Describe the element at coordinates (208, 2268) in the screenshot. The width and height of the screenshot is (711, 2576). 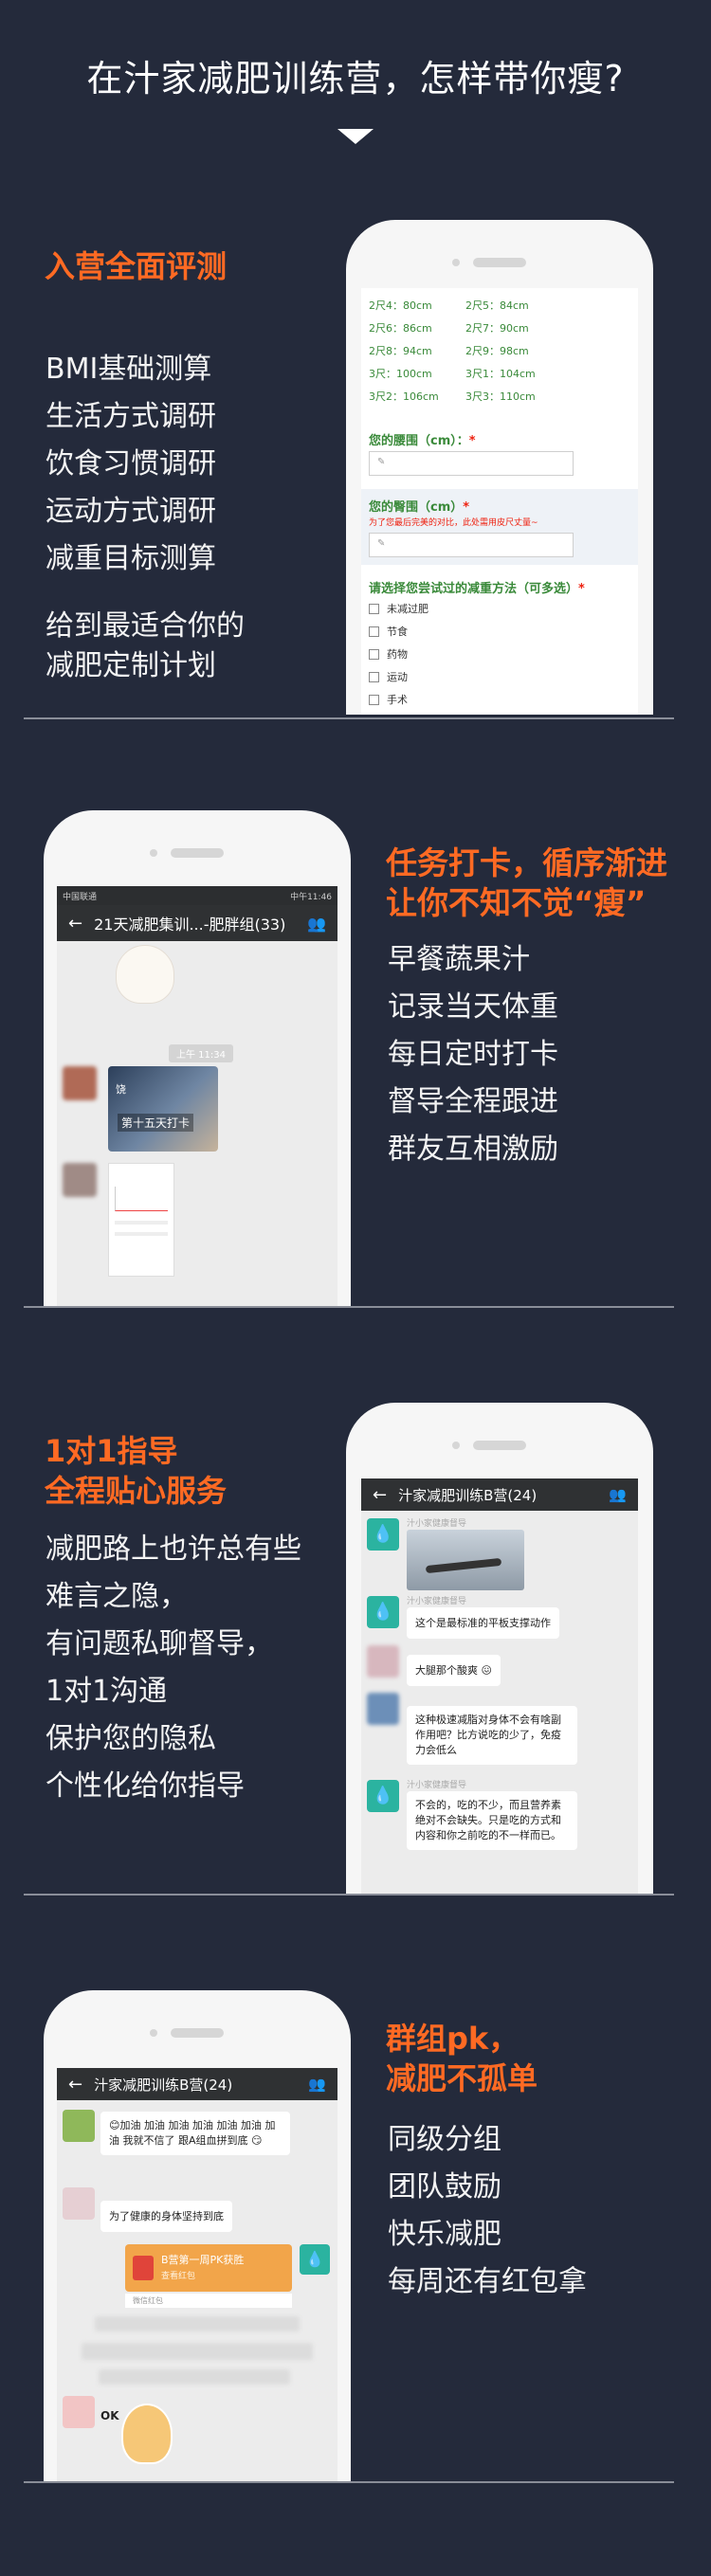
I see `red-packet: B营第一周PK获胜 查看红包` at that location.